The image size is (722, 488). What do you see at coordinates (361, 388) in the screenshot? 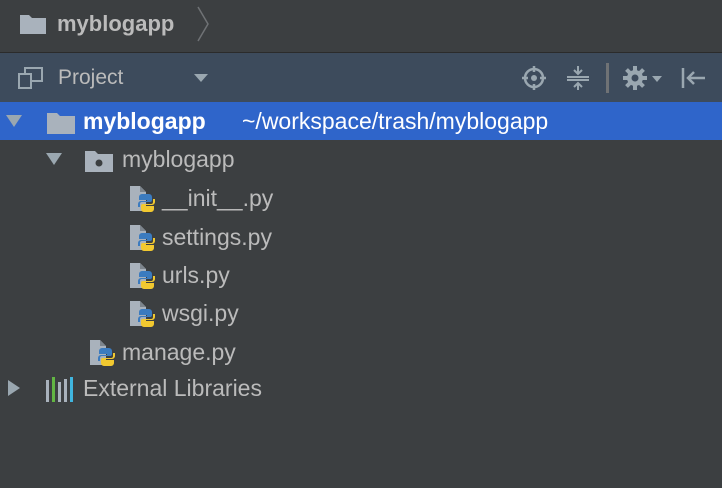
I see `tree-row-external-libraries: External Libraries` at bounding box center [361, 388].